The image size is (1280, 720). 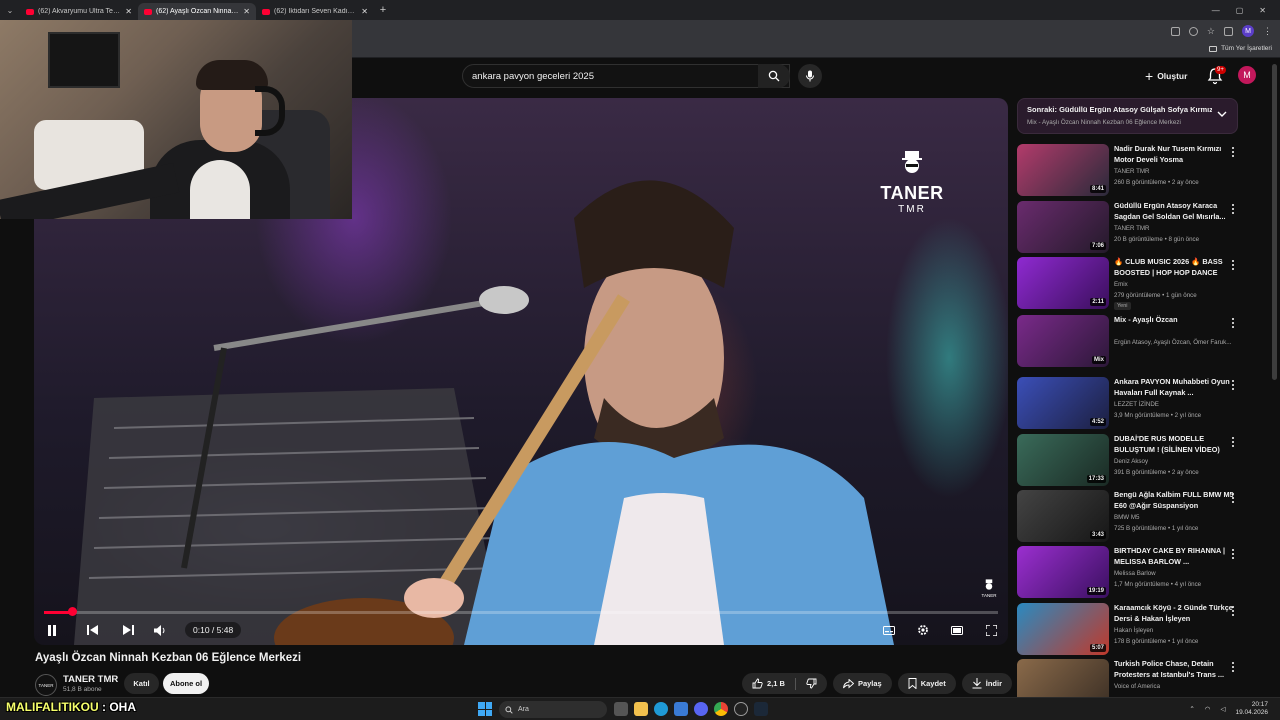 What do you see at coordinates (1222, 114) in the screenshot?
I see `chevron-down-icon` at bounding box center [1222, 114].